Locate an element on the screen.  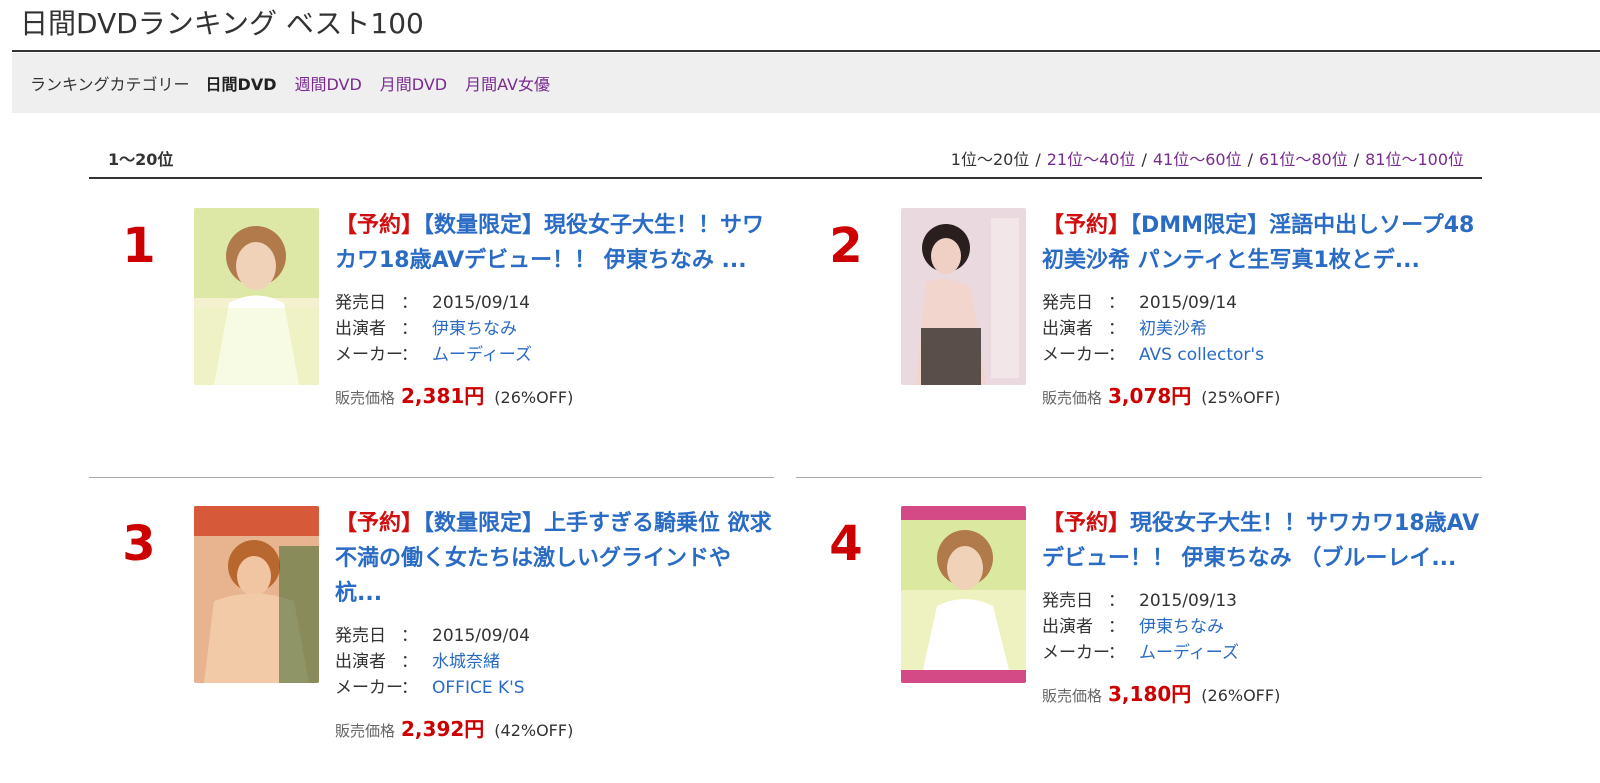
price-row: 販売価格 3,078円 (25%OFF) is located at coordinates (1262, 394).